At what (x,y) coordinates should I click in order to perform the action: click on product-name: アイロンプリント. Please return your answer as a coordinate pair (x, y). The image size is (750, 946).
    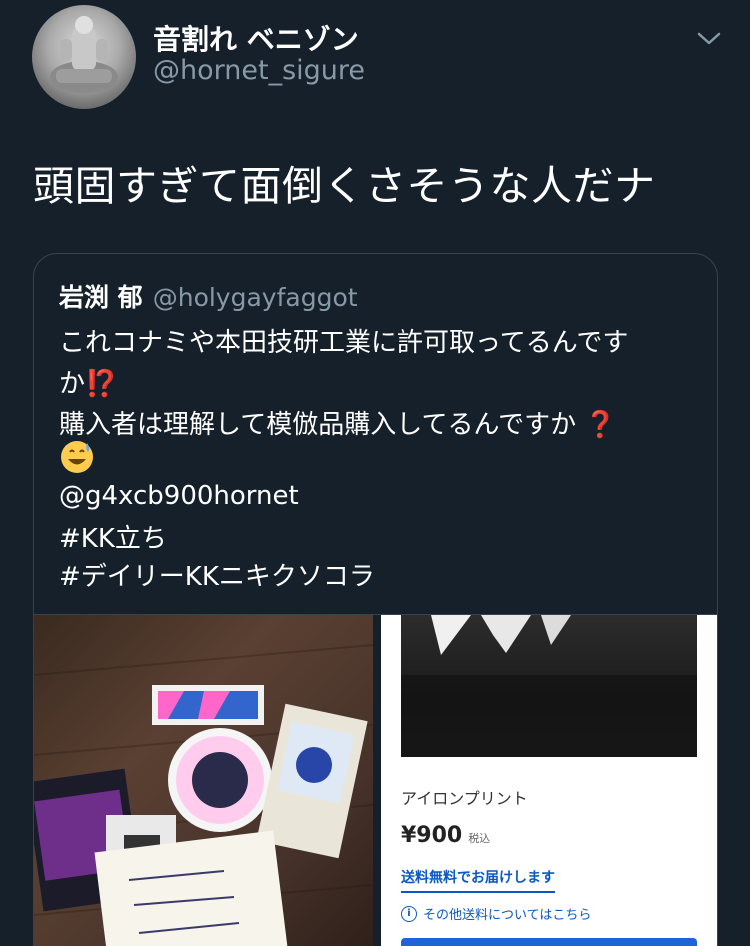
    Looking at the image, I should click on (464, 798).